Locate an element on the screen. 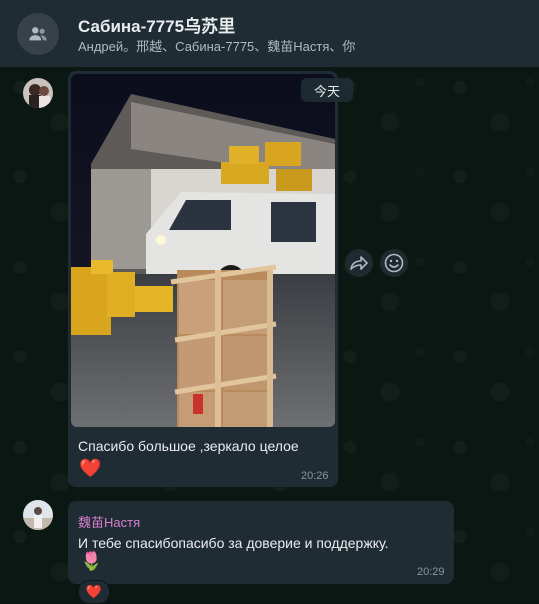 The height and width of the screenshot is (604, 539). chat-title: Сабина-7775乌苏里 is located at coordinates (157, 26).